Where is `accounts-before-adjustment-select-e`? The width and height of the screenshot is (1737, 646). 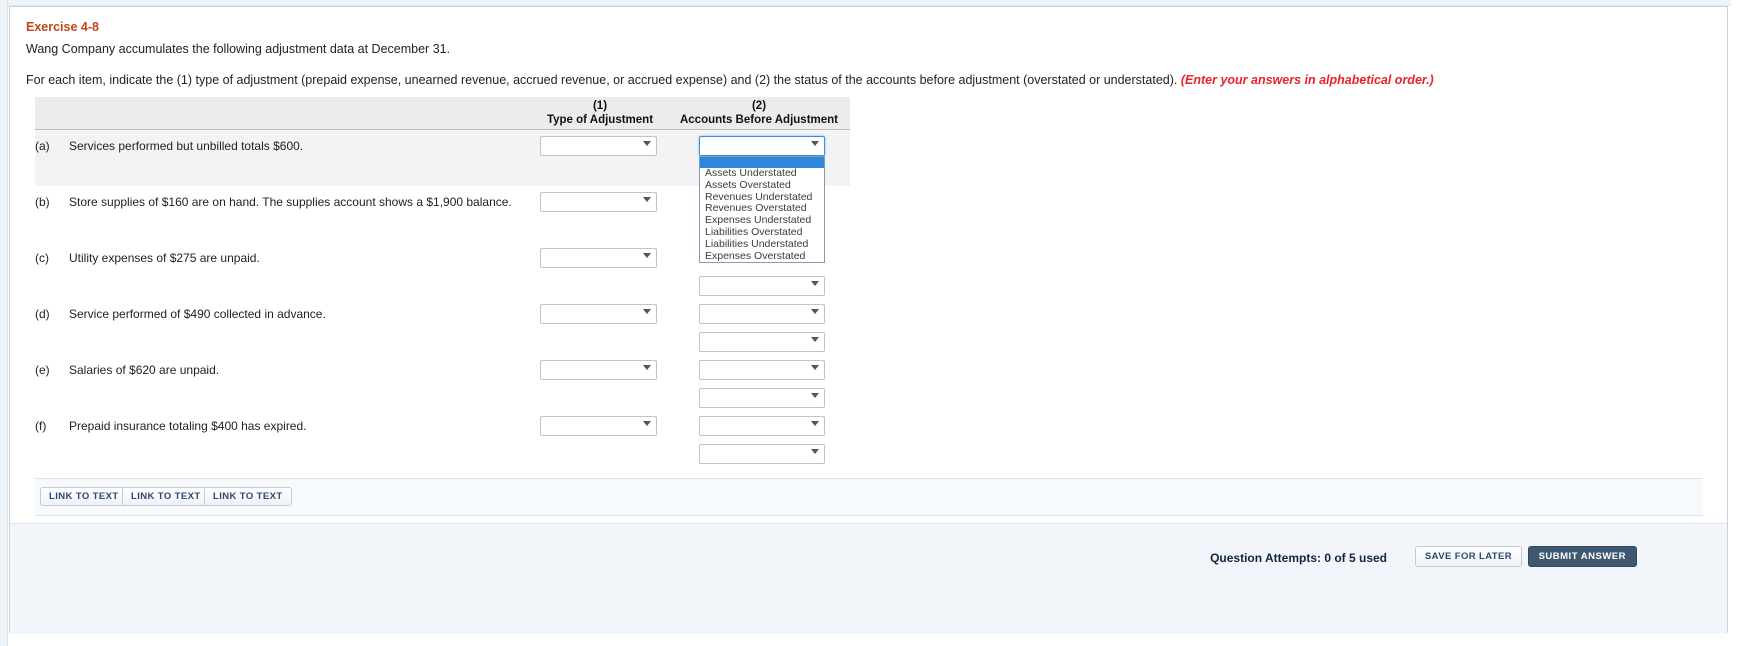 accounts-before-adjustment-select-e is located at coordinates (762, 370).